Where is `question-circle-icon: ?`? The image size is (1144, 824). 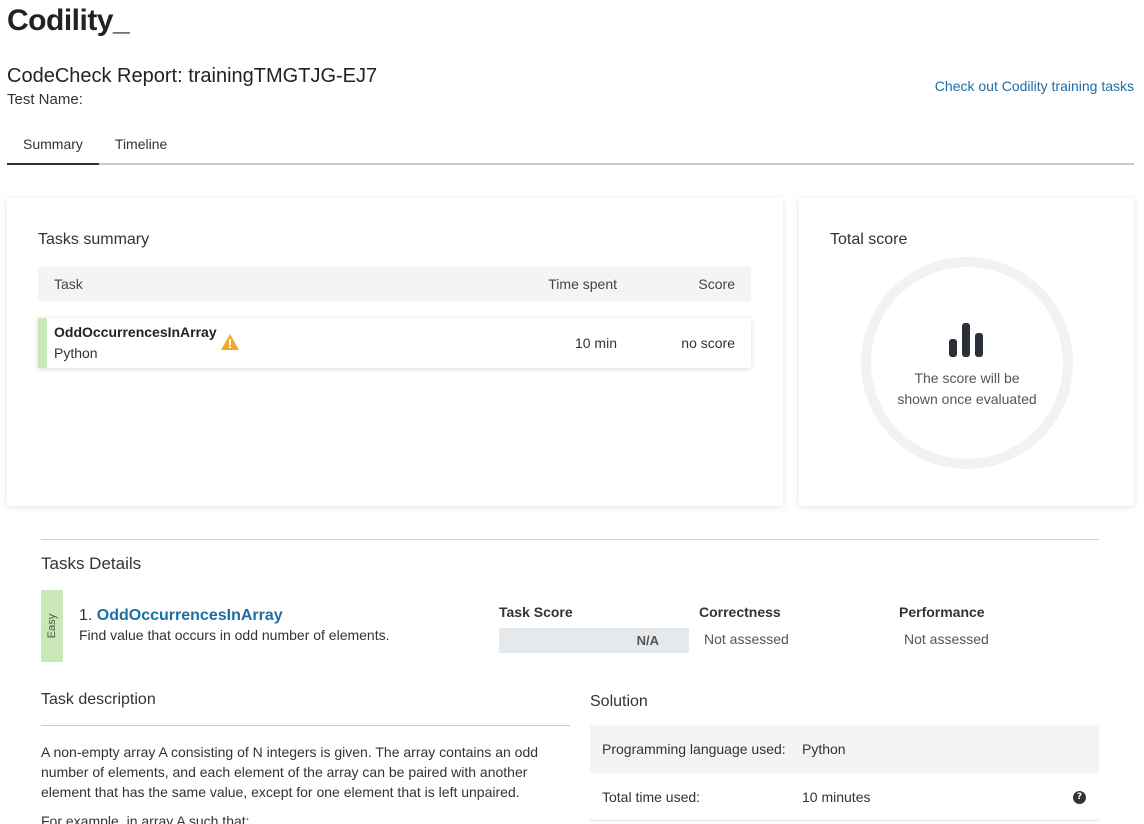 question-circle-icon: ? is located at coordinates (1079, 797).